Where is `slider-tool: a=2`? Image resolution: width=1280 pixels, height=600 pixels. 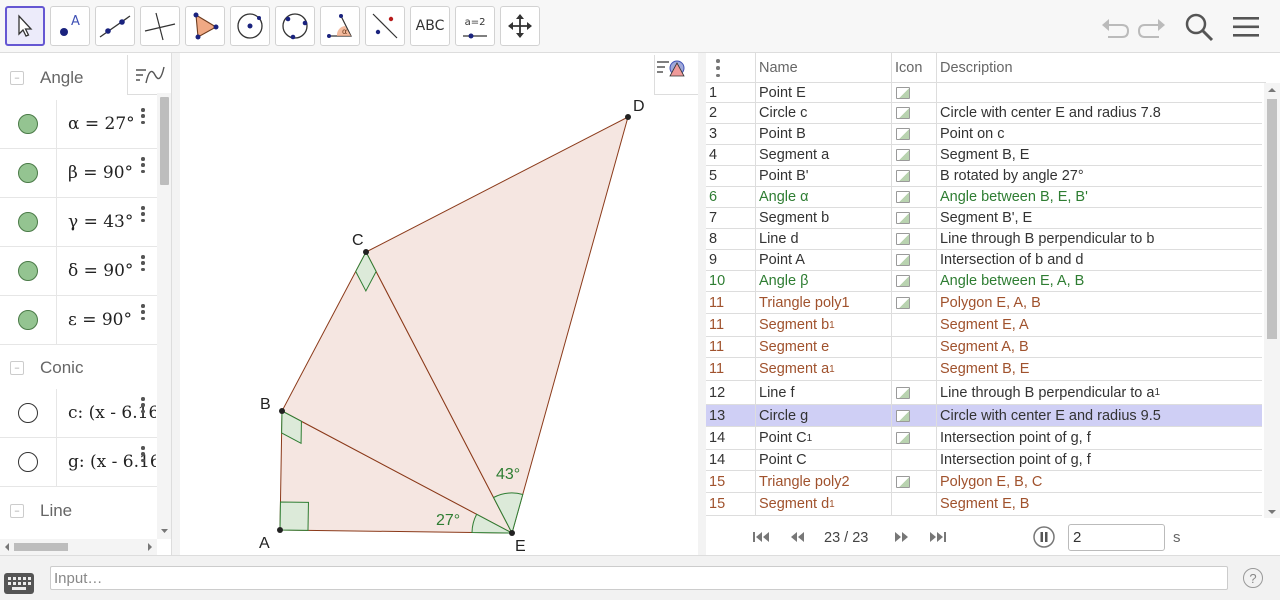
slider-tool: a=2 is located at coordinates (475, 26).